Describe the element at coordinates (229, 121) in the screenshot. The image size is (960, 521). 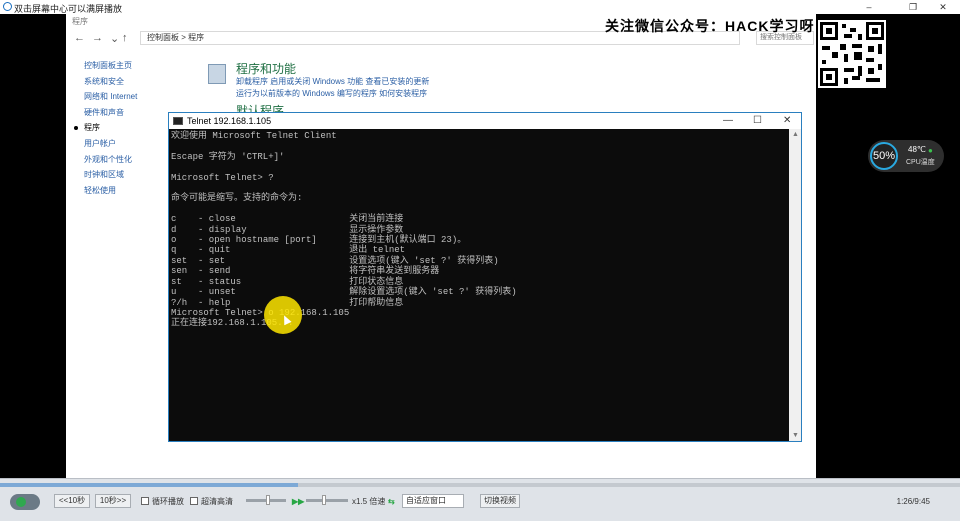
I see `telnet-title: Telnet 192.168.1.105` at that location.